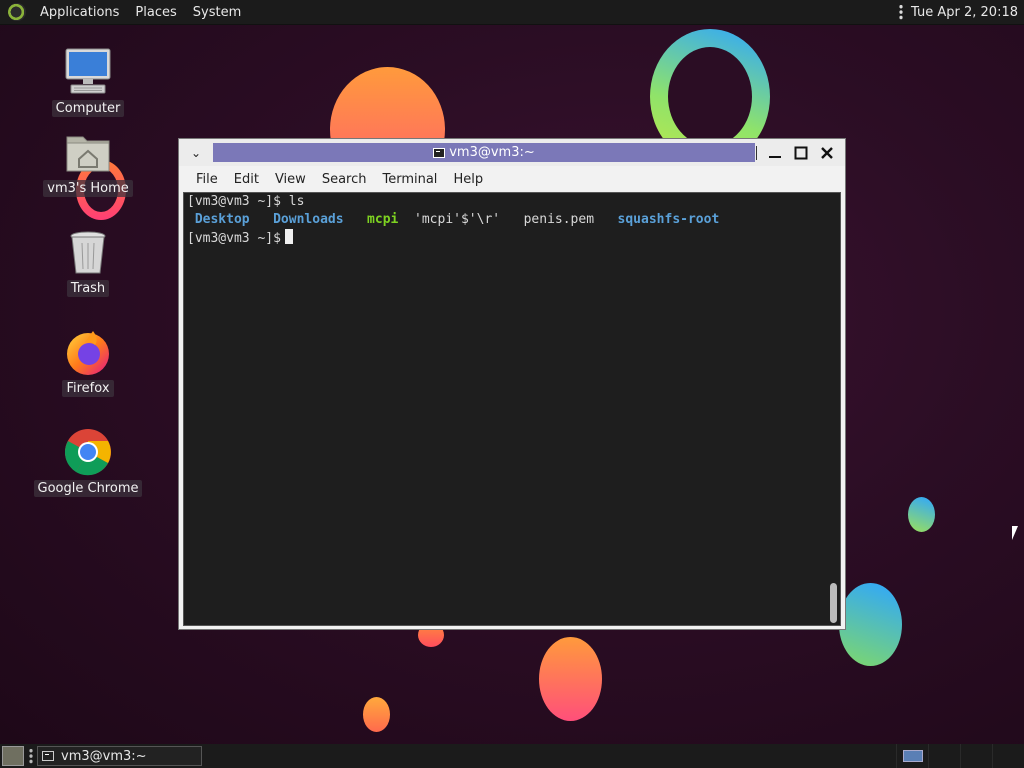 The image size is (1024, 768). What do you see at coordinates (88, 452) in the screenshot?
I see `chrome-icon` at bounding box center [88, 452].